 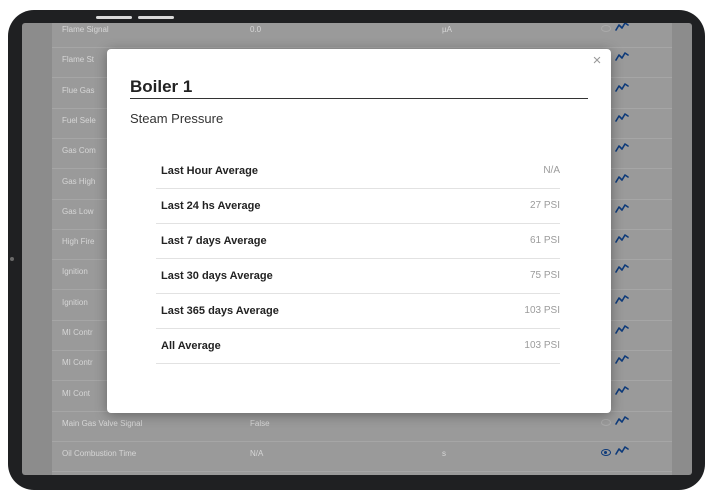 What do you see at coordinates (85, 29) in the screenshot?
I see `row-name: Flame Signal` at bounding box center [85, 29].